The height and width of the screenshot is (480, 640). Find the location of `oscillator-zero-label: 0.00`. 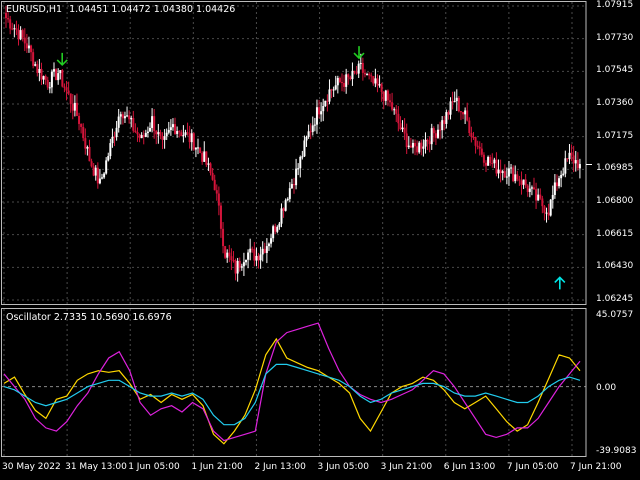

oscillator-zero-label: 0.00 is located at coordinates (606, 388).